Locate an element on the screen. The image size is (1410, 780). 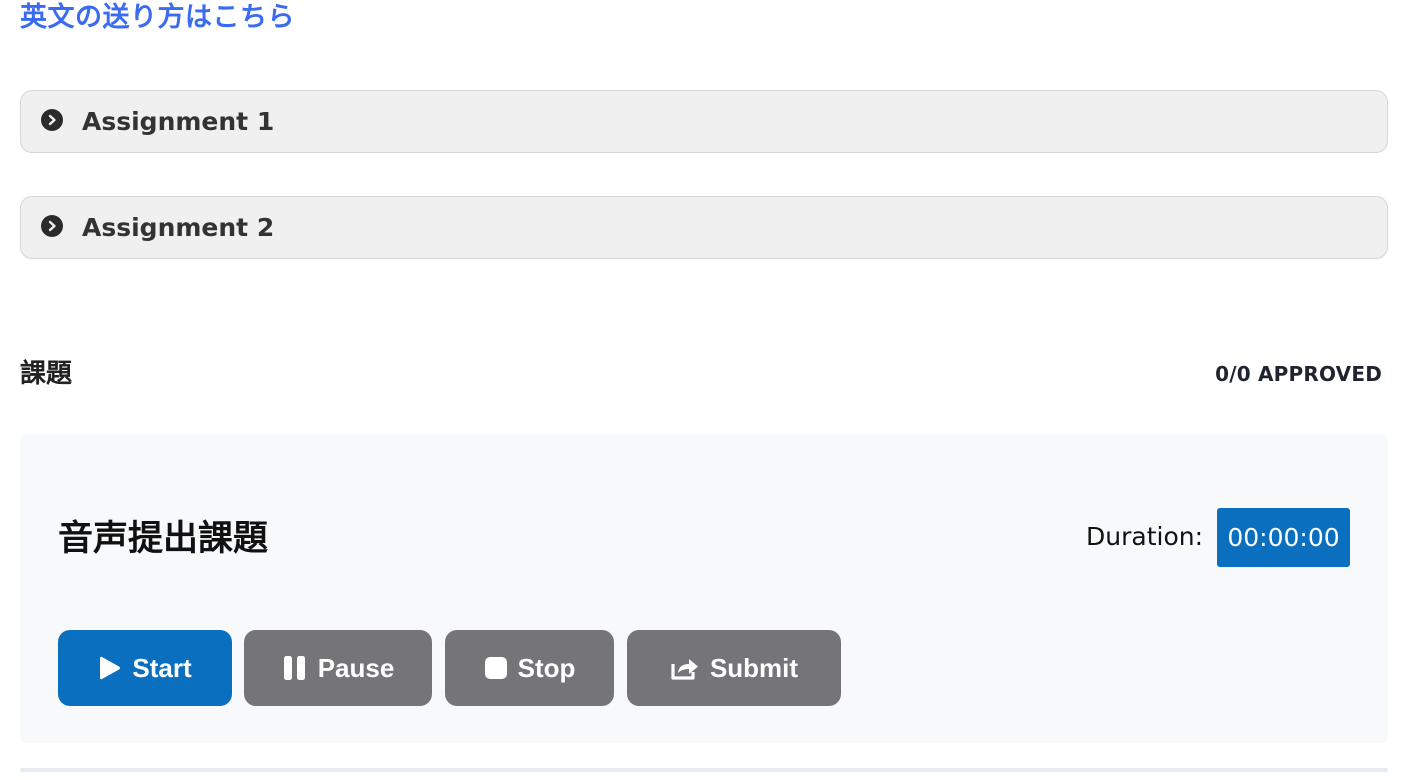
pause-button: Pause is located at coordinates (338, 668).